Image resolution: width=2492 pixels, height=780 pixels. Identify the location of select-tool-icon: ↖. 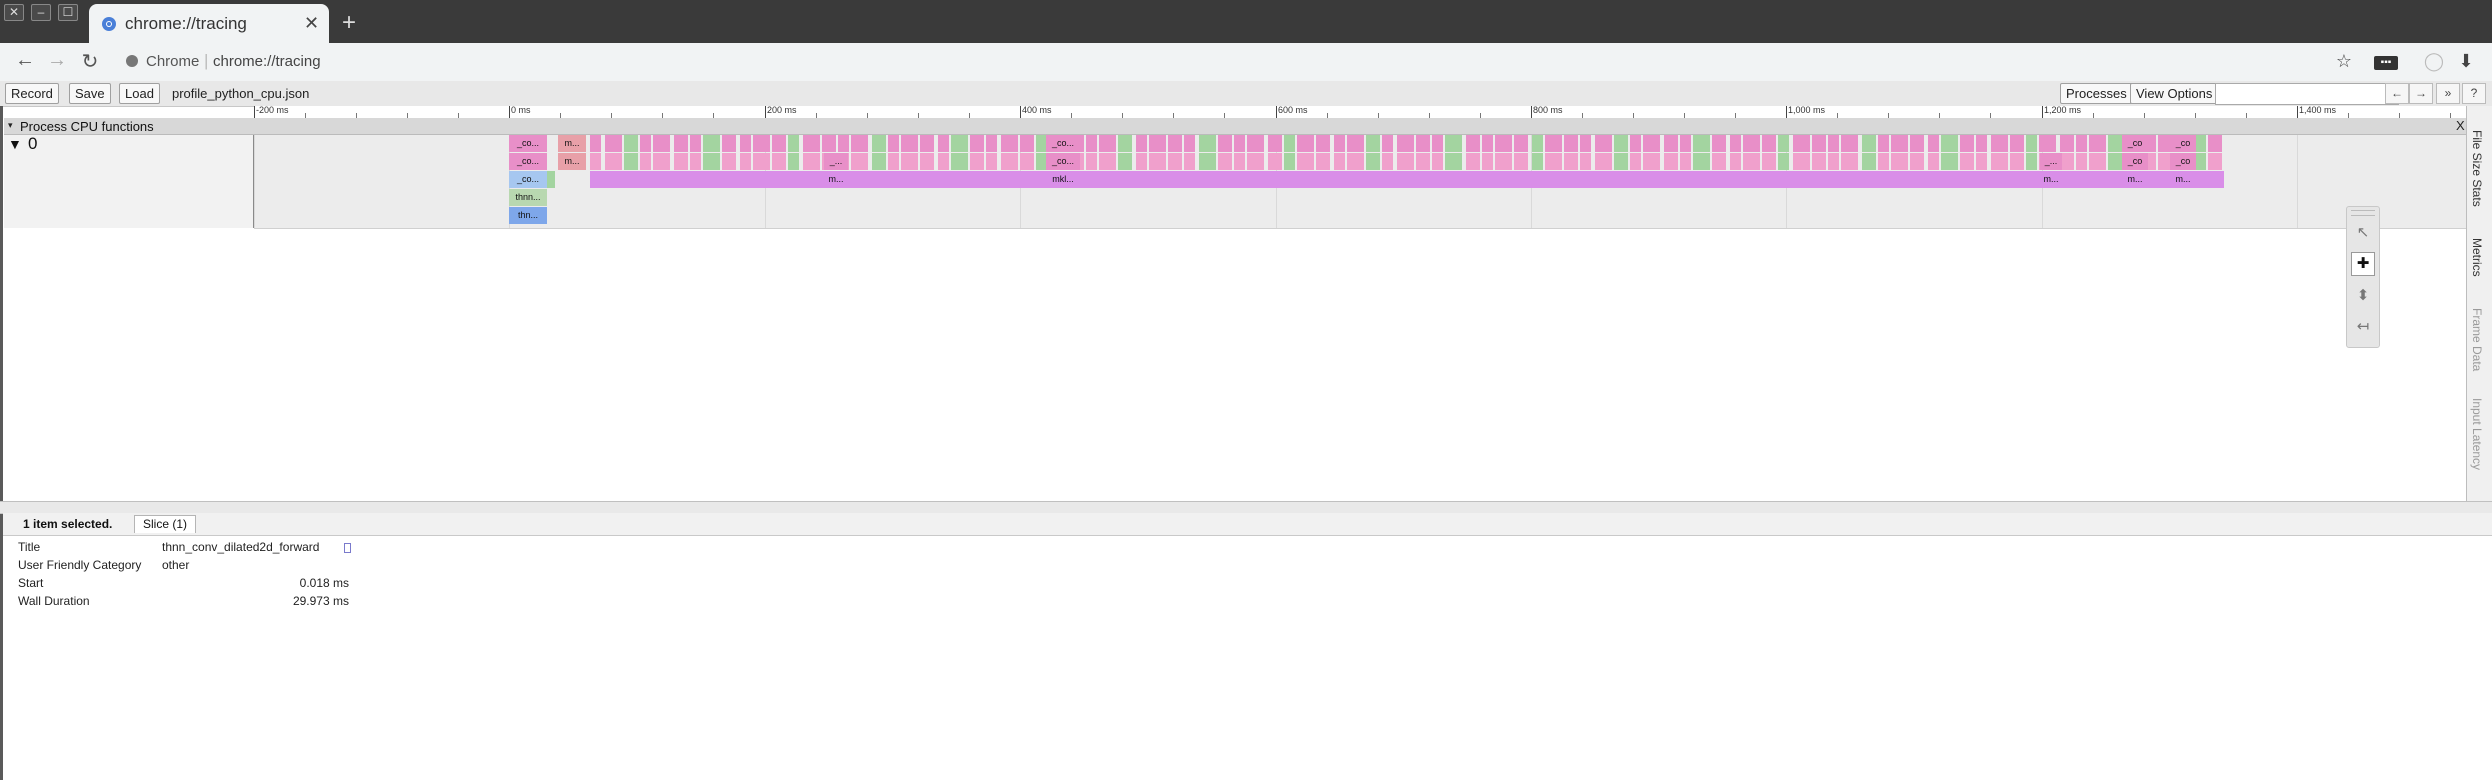
(2363, 233).